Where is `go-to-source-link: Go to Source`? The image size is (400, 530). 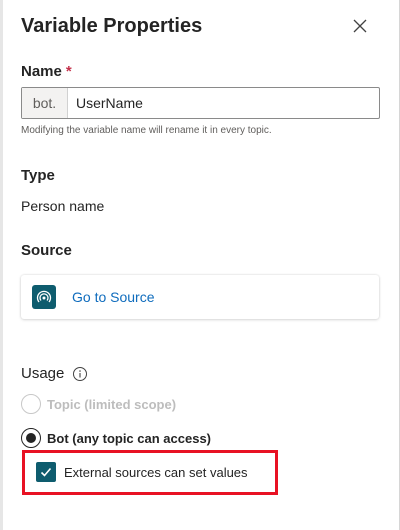
go-to-source-link: Go to Source is located at coordinates (113, 297).